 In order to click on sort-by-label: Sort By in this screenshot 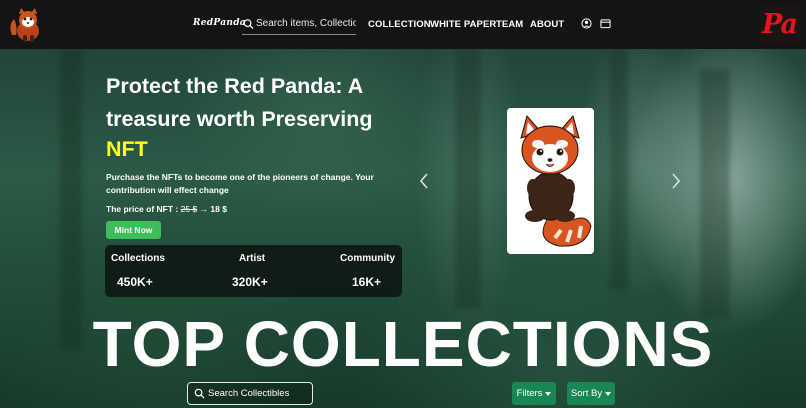, I will do `click(586, 393)`.